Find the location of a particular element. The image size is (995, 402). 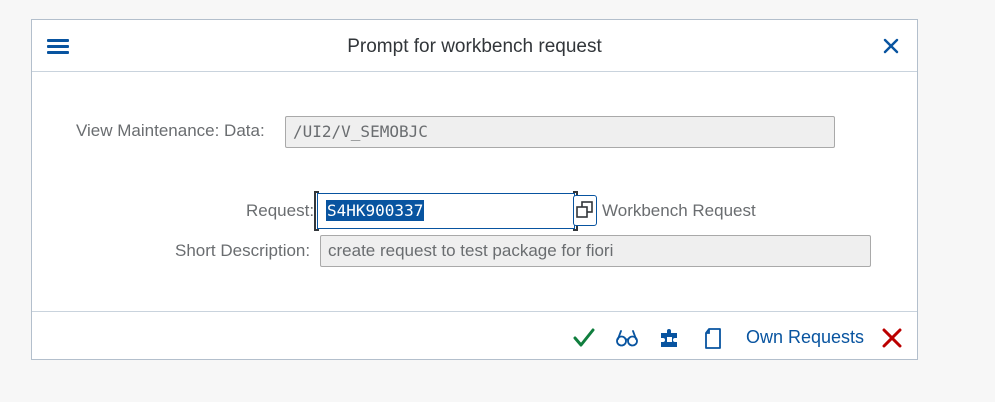

view-maintenance-field: /UI2/V_SEMOBJC is located at coordinates (560, 132).